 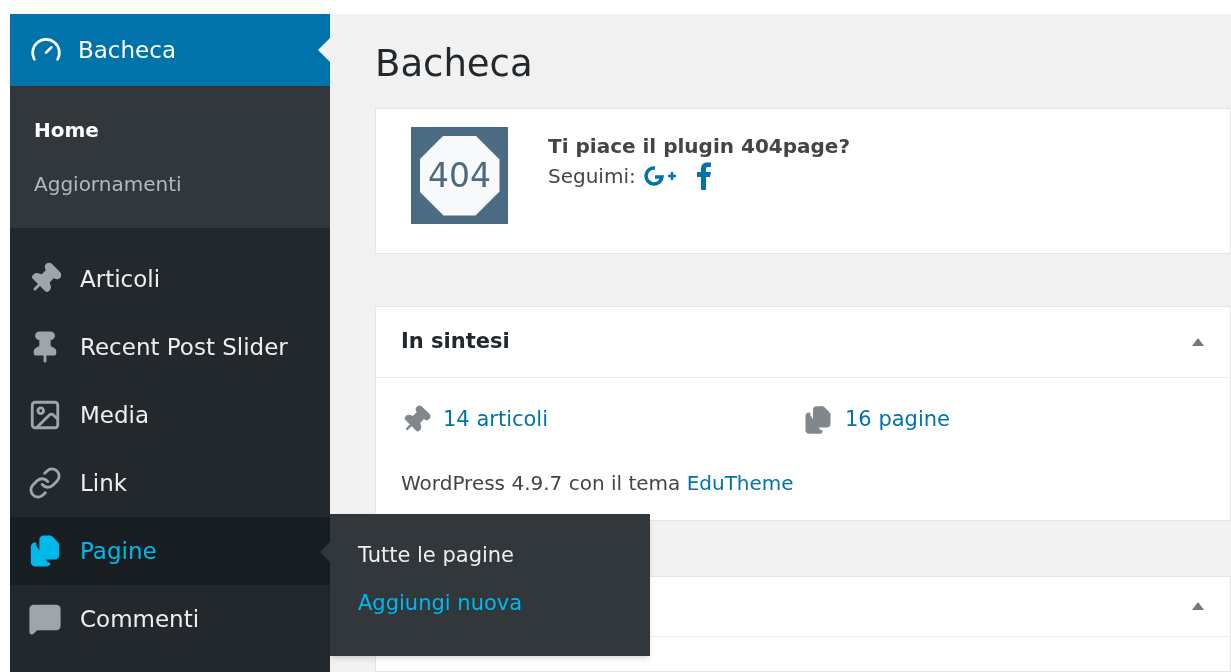 What do you see at coordinates (170, 415) in the screenshot?
I see `sidebar-menu-item: Media` at bounding box center [170, 415].